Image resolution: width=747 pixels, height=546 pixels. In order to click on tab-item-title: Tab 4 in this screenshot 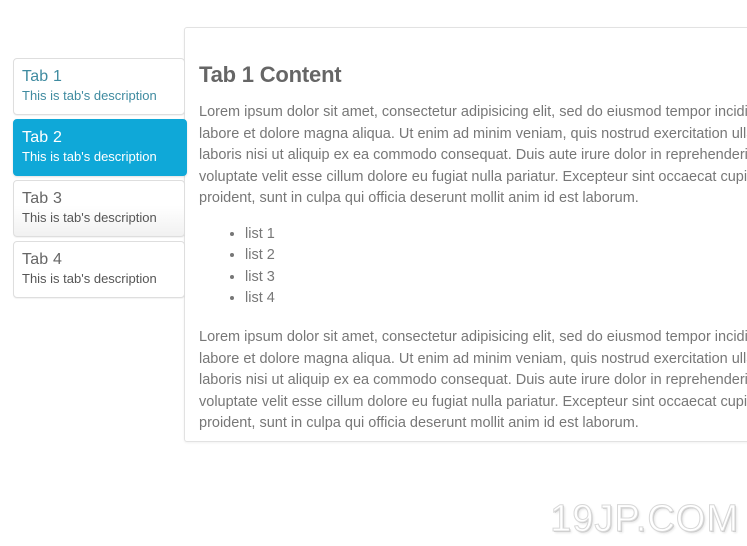, I will do `click(42, 259)`.